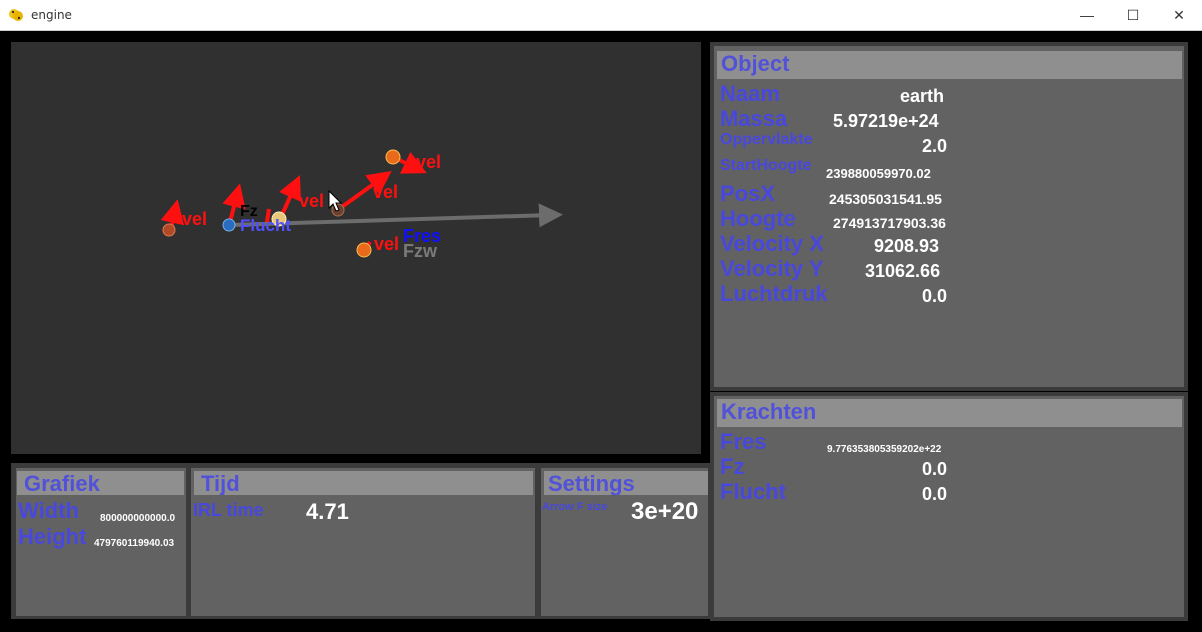 This screenshot has height=632, width=1202. What do you see at coordinates (138, 518) in the screenshot?
I see `width-value: 800000000000.0` at bounding box center [138, 518].